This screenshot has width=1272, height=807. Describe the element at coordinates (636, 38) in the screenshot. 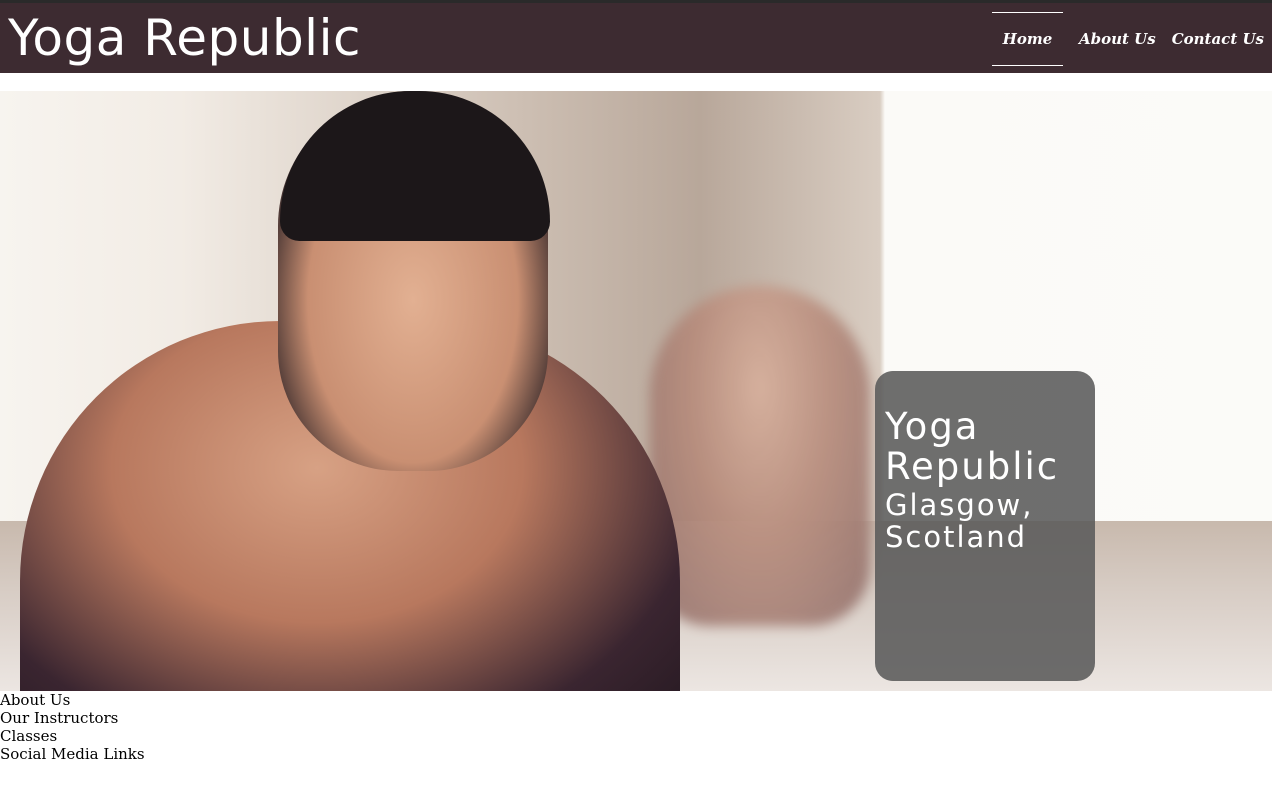

I see `navbar: Yoga Republic Home About Us Contact Us` at that location.